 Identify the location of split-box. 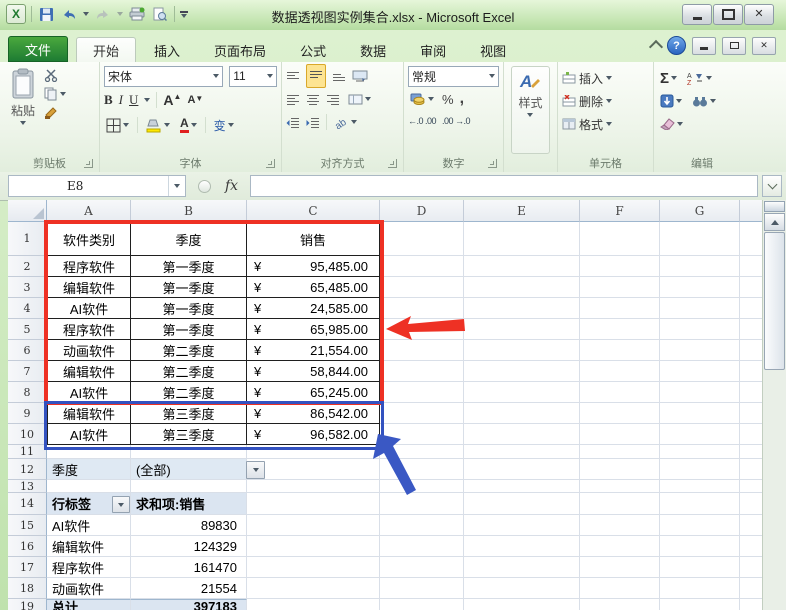
(774, 206).